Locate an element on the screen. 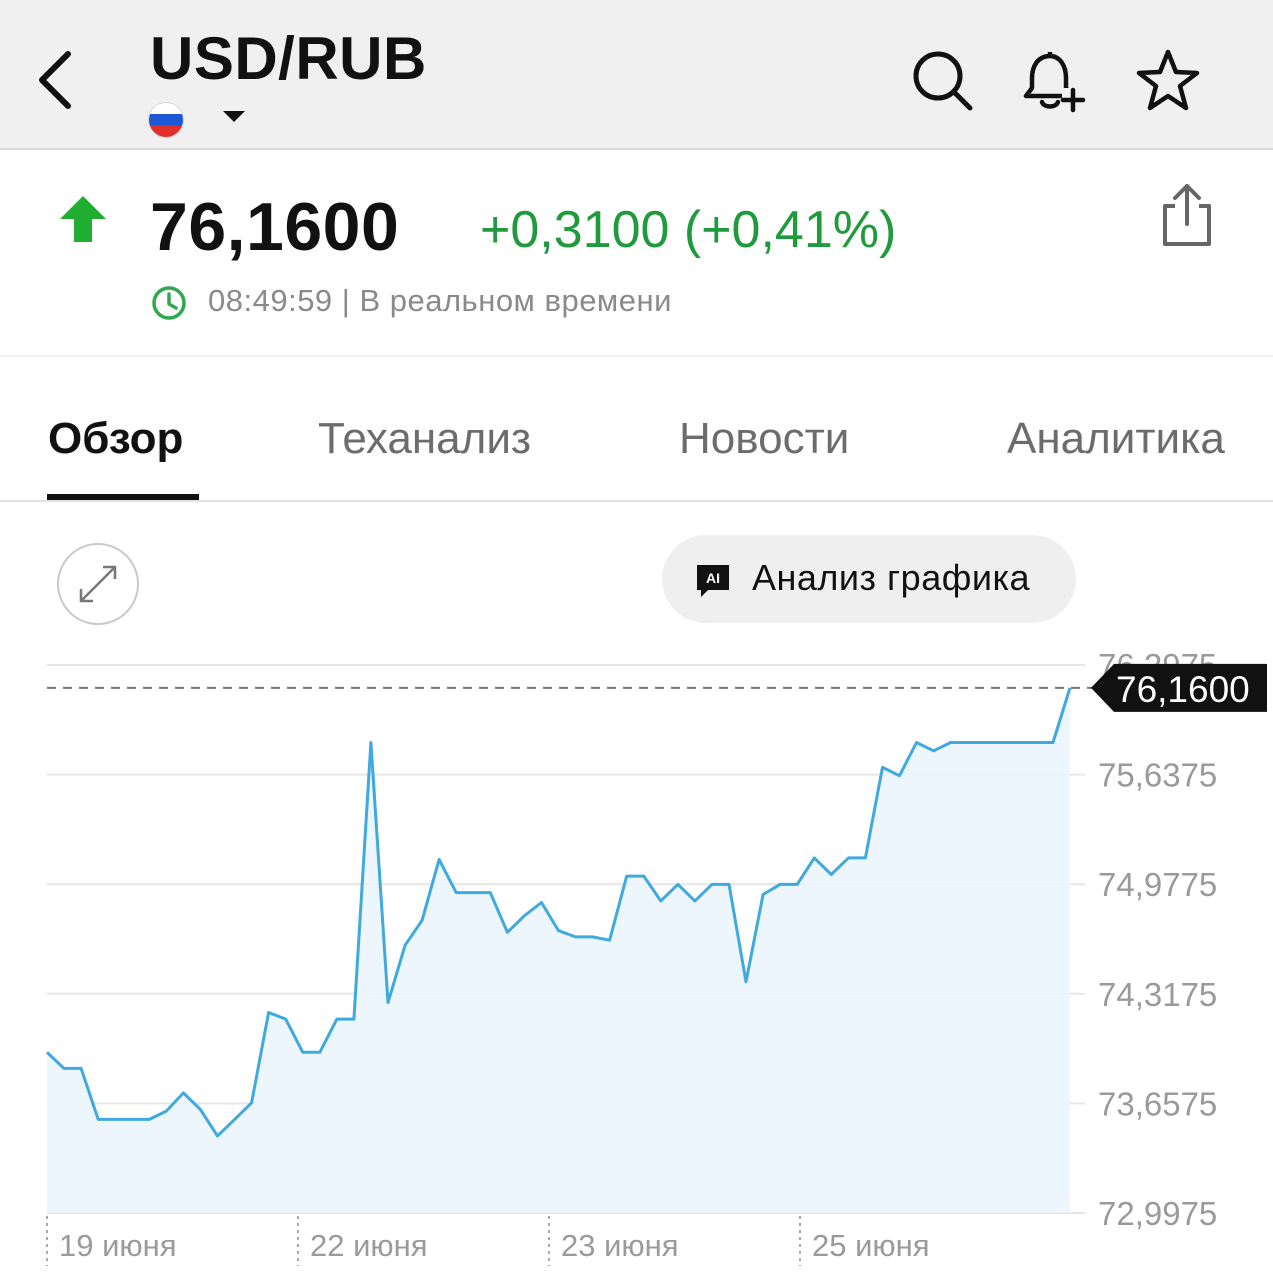 The image size is (1273, 1280). ai-chat-icon: AI is located at coordinates (713, 581).